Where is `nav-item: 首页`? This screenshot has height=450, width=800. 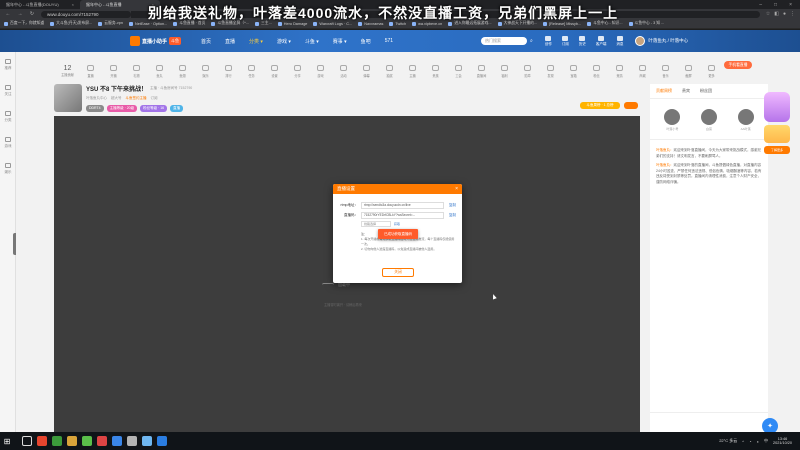 nav-item: 首页 is located at coordinates (206, 41).